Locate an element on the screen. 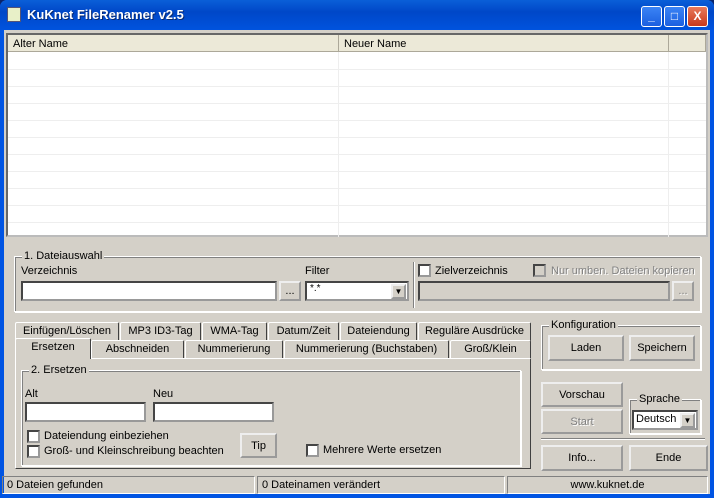 The height and width of the screenshot is (498, 714). dateiendung-checkbox is located at coordinates (33, 436).